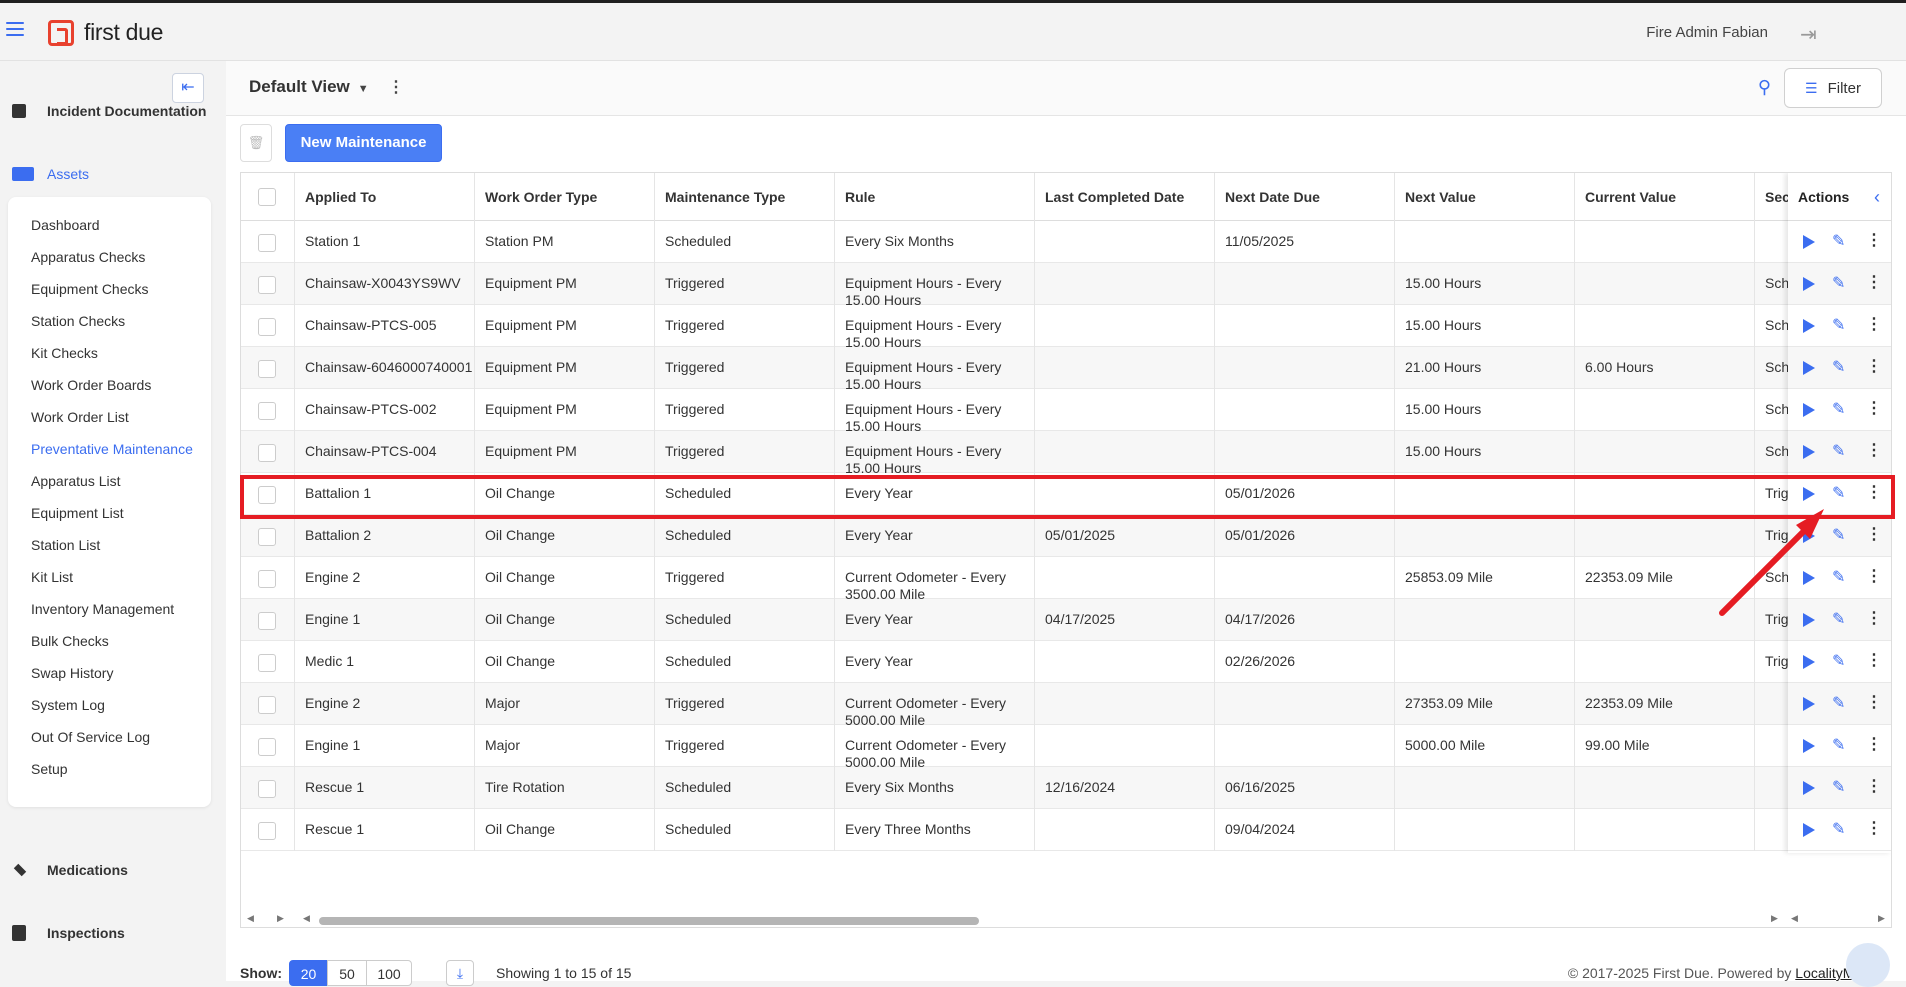  I want to click on column-header: Rule, so click(935, 197).